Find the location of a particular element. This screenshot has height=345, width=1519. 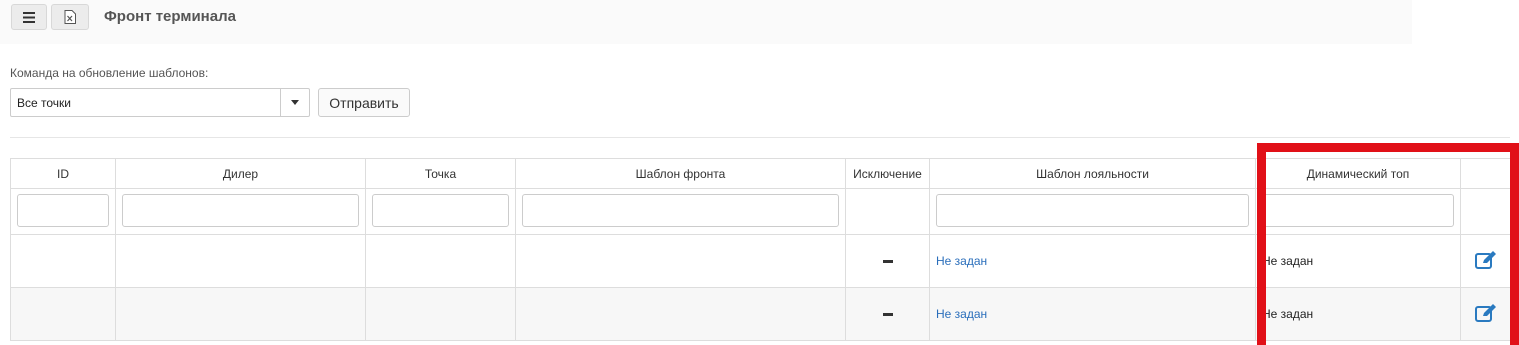

section-divider is located at coordinates (760, 137).